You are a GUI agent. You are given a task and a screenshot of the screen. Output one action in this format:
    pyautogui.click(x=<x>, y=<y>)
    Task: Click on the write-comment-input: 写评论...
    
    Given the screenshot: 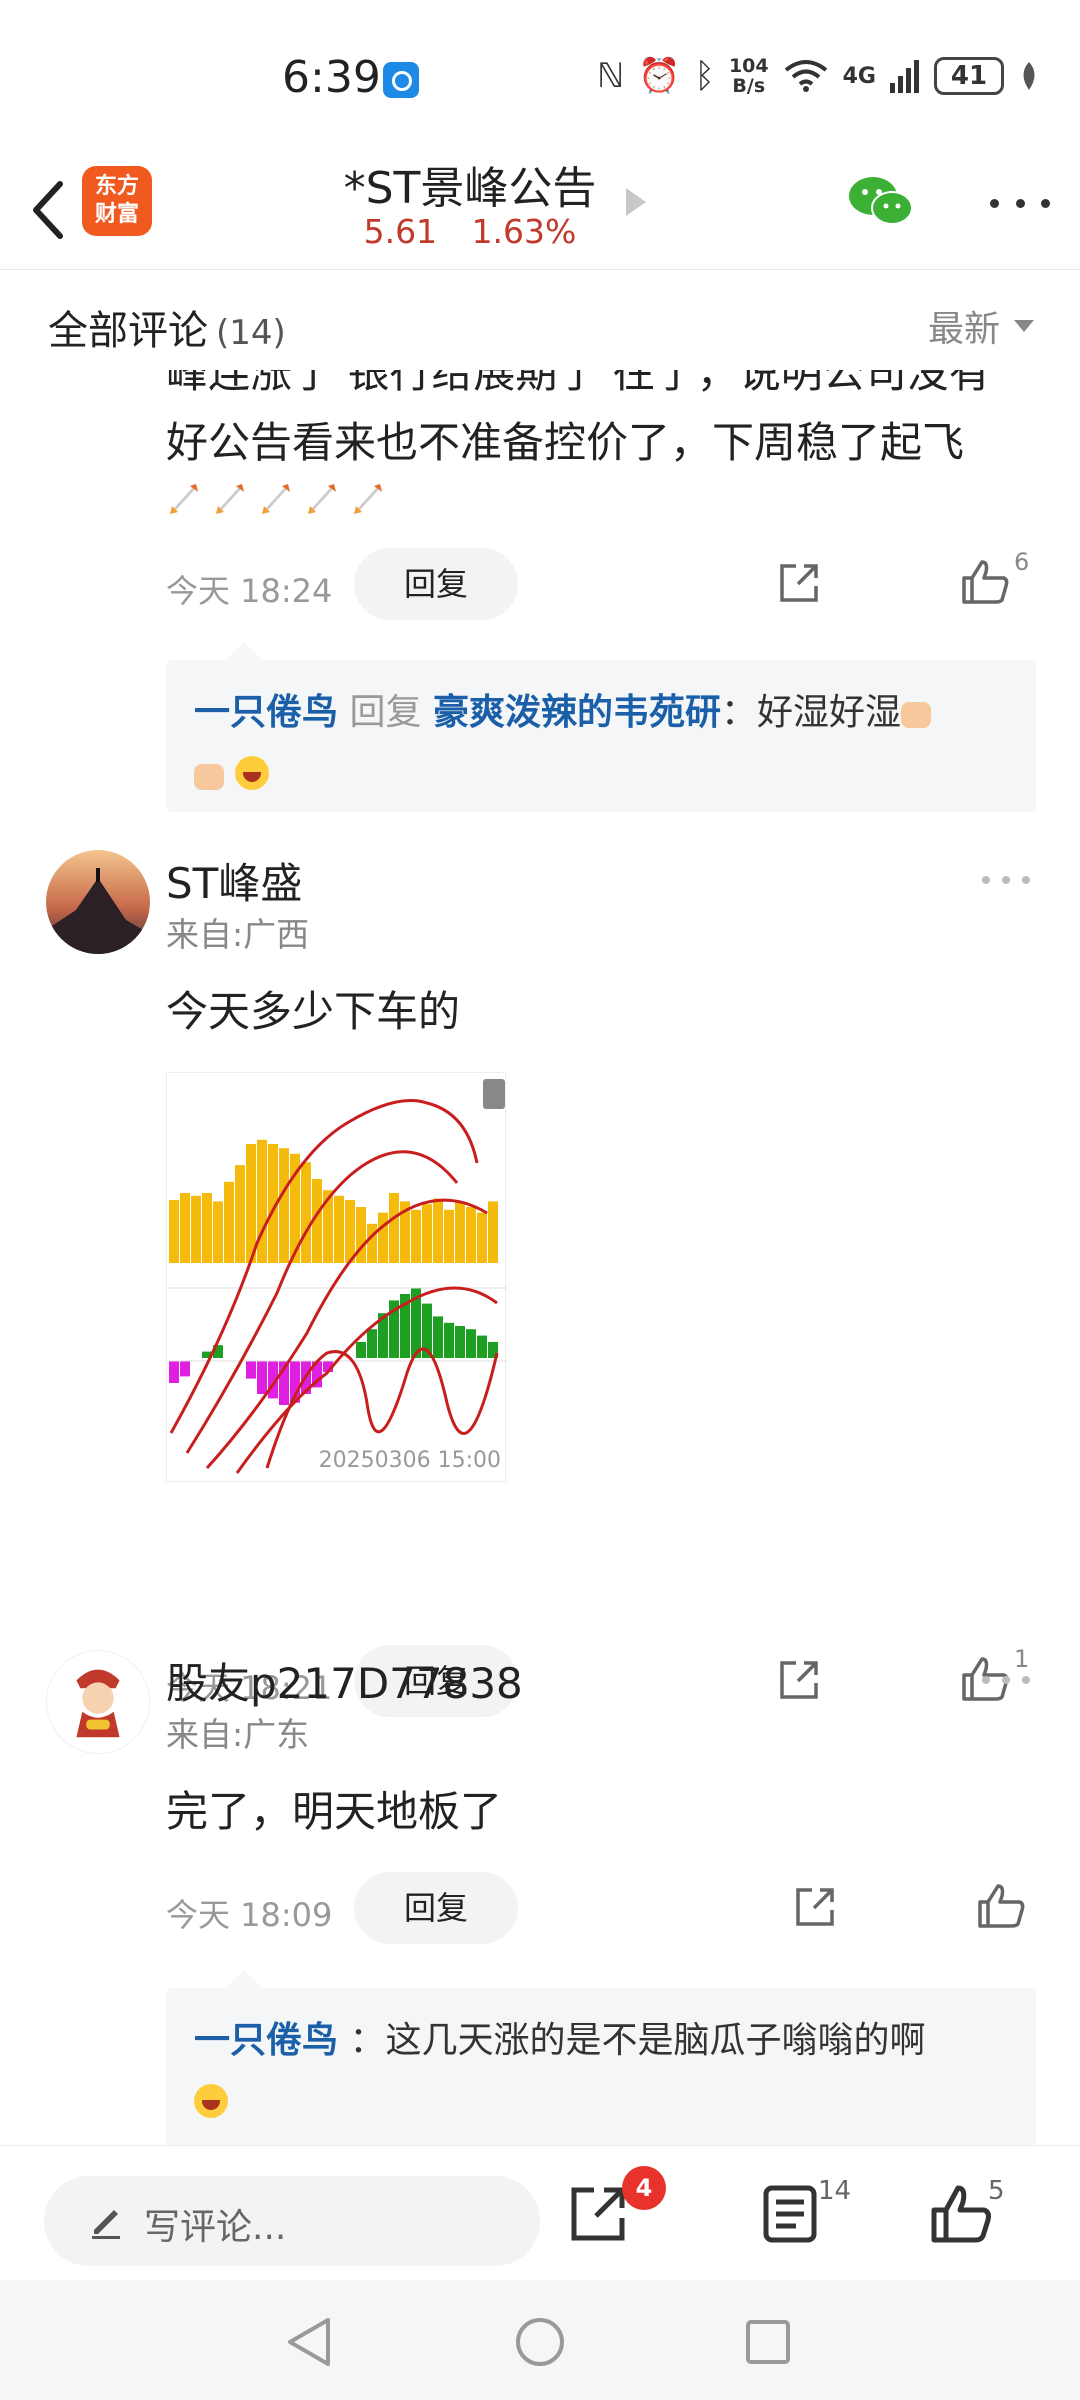 What is the action you would take?
    pyautogui.click(x=292, y=2221)
    